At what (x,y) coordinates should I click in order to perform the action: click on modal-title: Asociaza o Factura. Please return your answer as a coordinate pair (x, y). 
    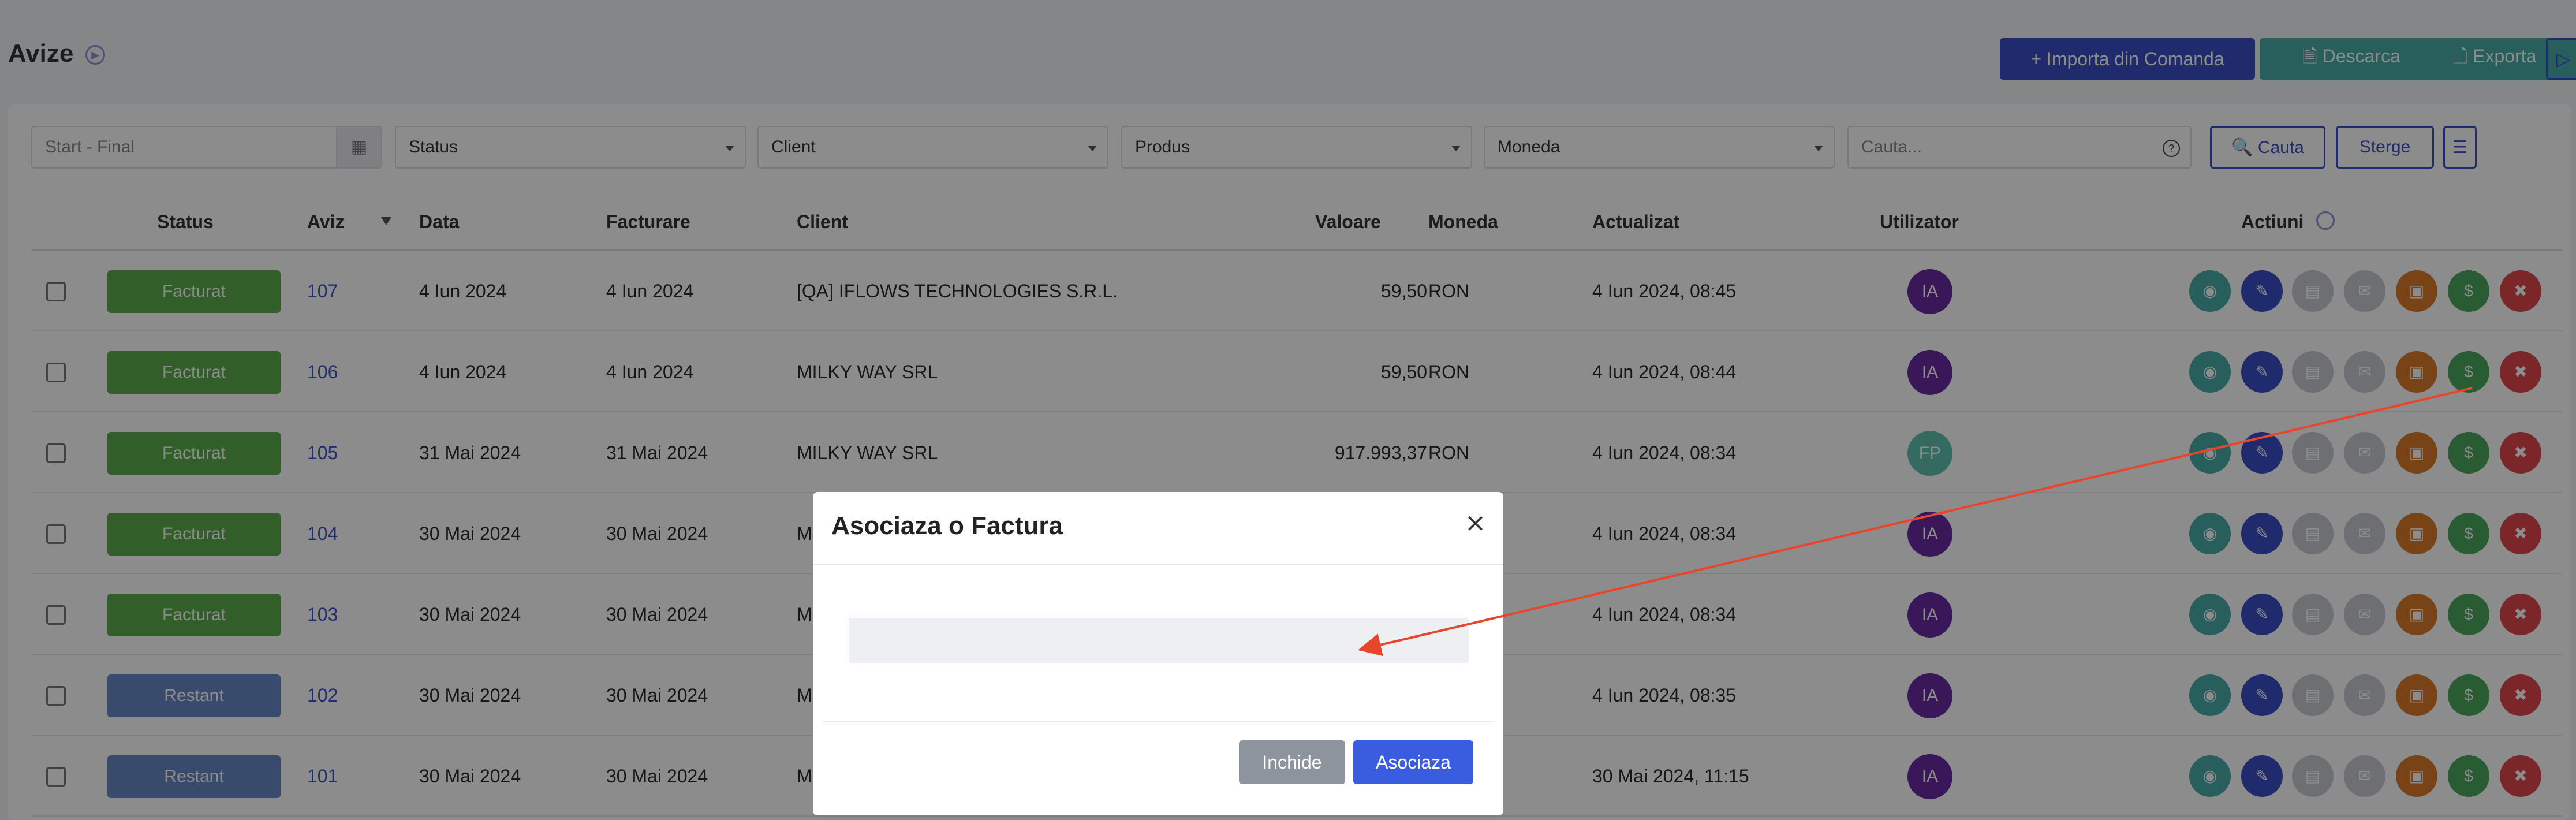
    Looking at the image, I should click on (947, 526).